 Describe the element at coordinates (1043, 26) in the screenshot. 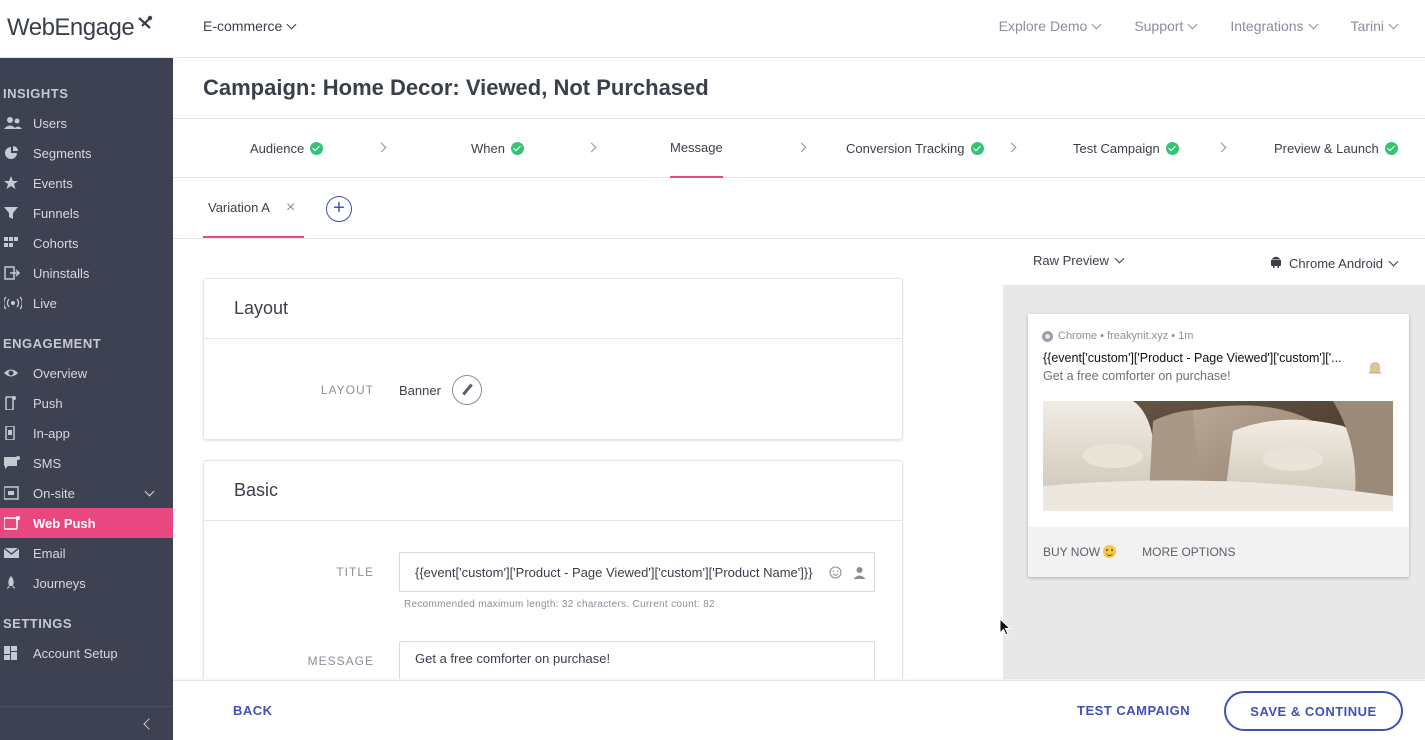

I see `nav-label: Explore Demo` at that location.